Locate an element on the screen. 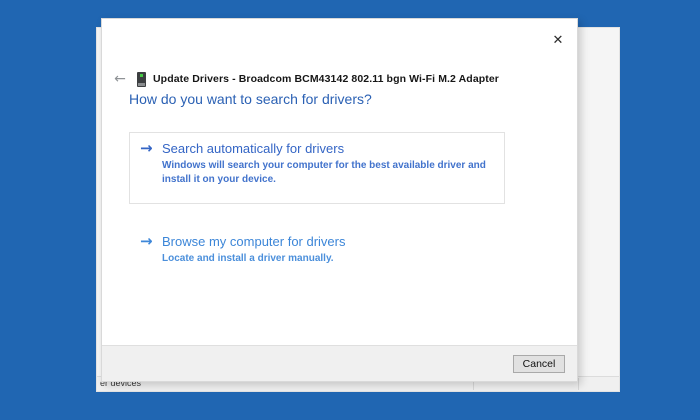 This screenshot has height=420, width=700. dialog-footer: Cancel is located at coordinates (339, 363).